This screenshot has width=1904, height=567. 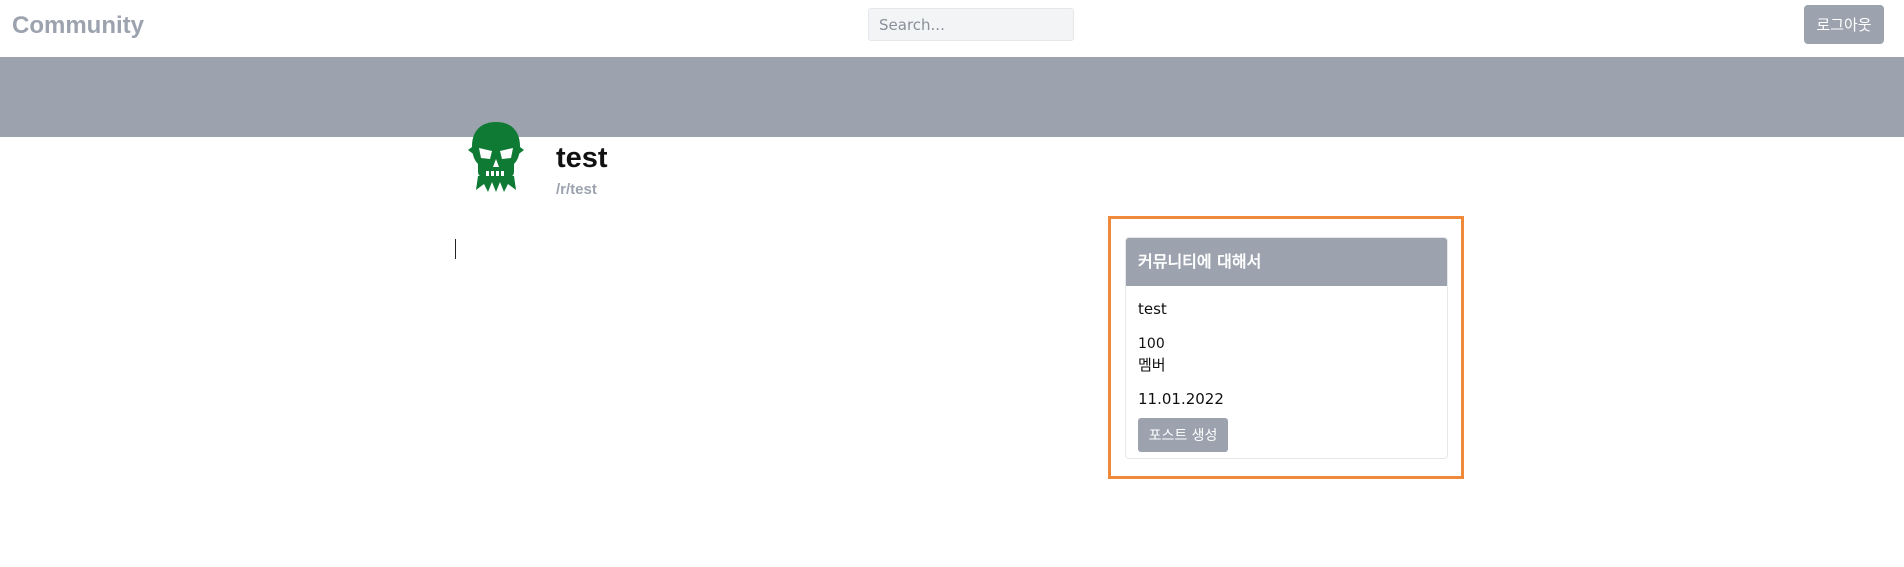 I want to click on community-slug: /r/test, so click(x=576, y=189).